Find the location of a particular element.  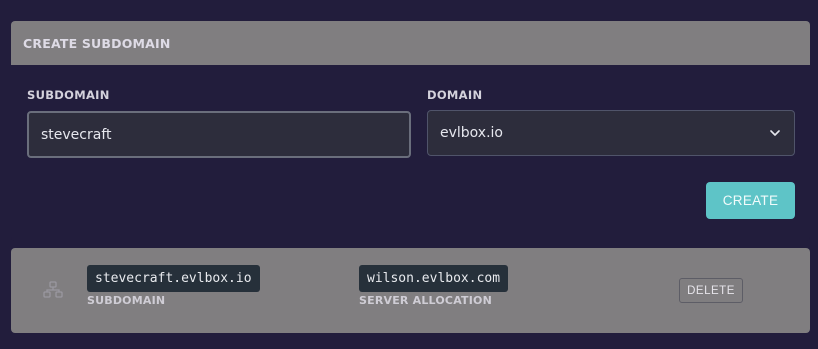

create-button: CREATE is located at coordinates (750, 200).